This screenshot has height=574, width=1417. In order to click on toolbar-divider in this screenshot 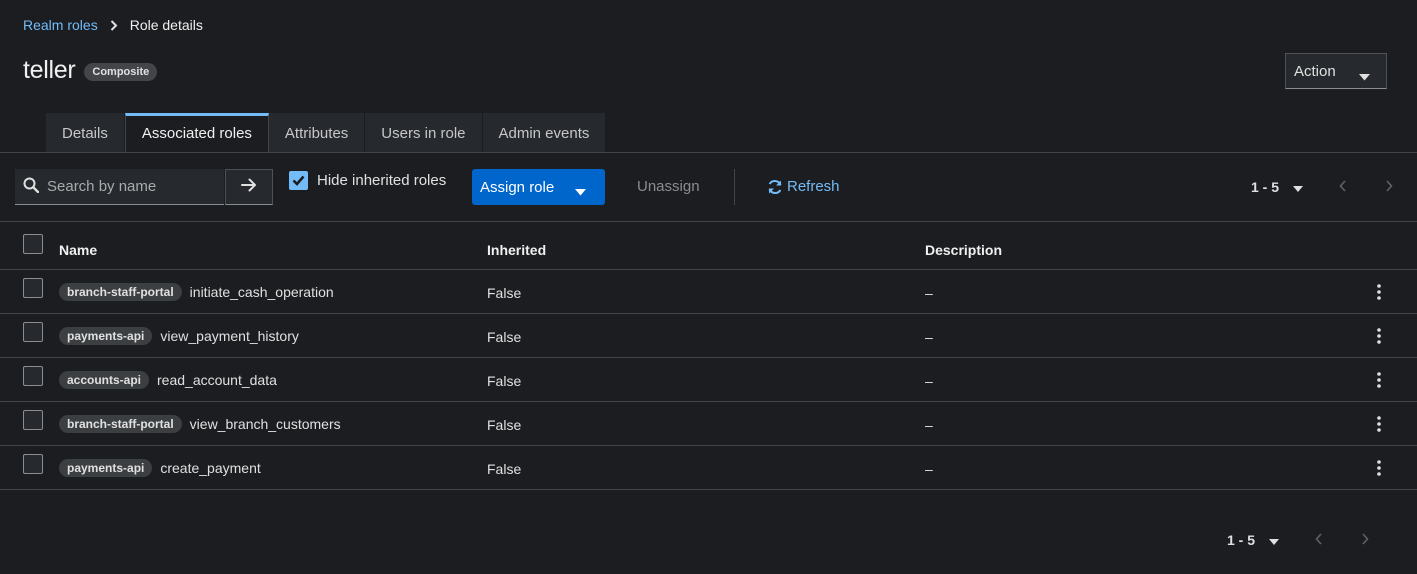, I will do `click(708, 221)`.